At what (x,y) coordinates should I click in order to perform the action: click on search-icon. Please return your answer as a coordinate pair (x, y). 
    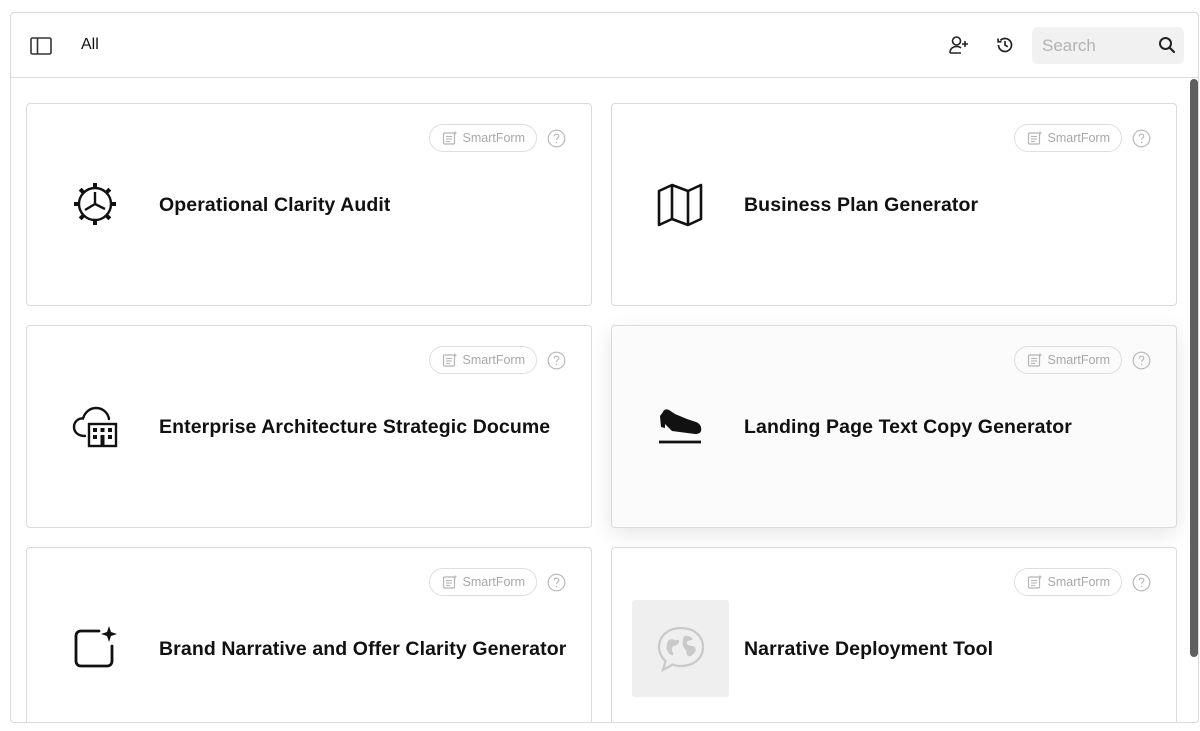
    Looking at the image, I should click on (1167, 45).